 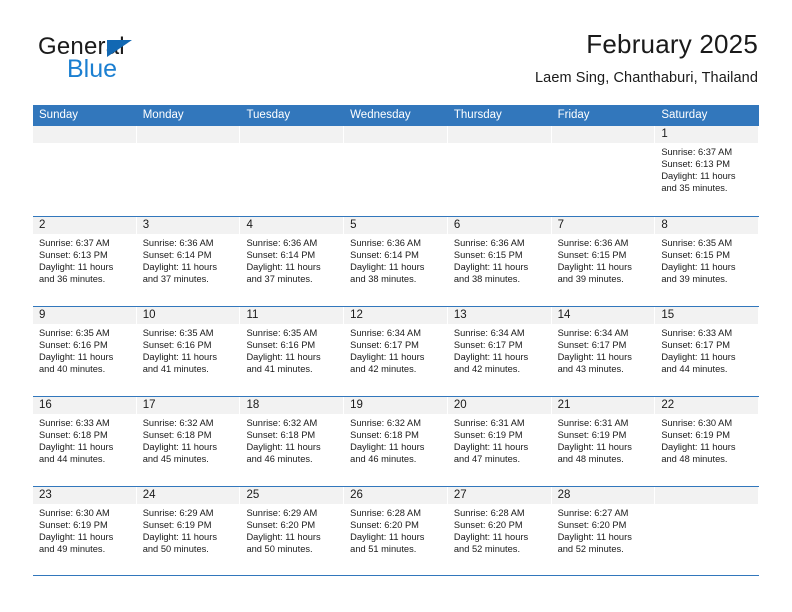 What do you see at coordinates (163, 115) in the screenshot?
I see `weekday-header-monday: Monday` at bounding box center [163, 115].